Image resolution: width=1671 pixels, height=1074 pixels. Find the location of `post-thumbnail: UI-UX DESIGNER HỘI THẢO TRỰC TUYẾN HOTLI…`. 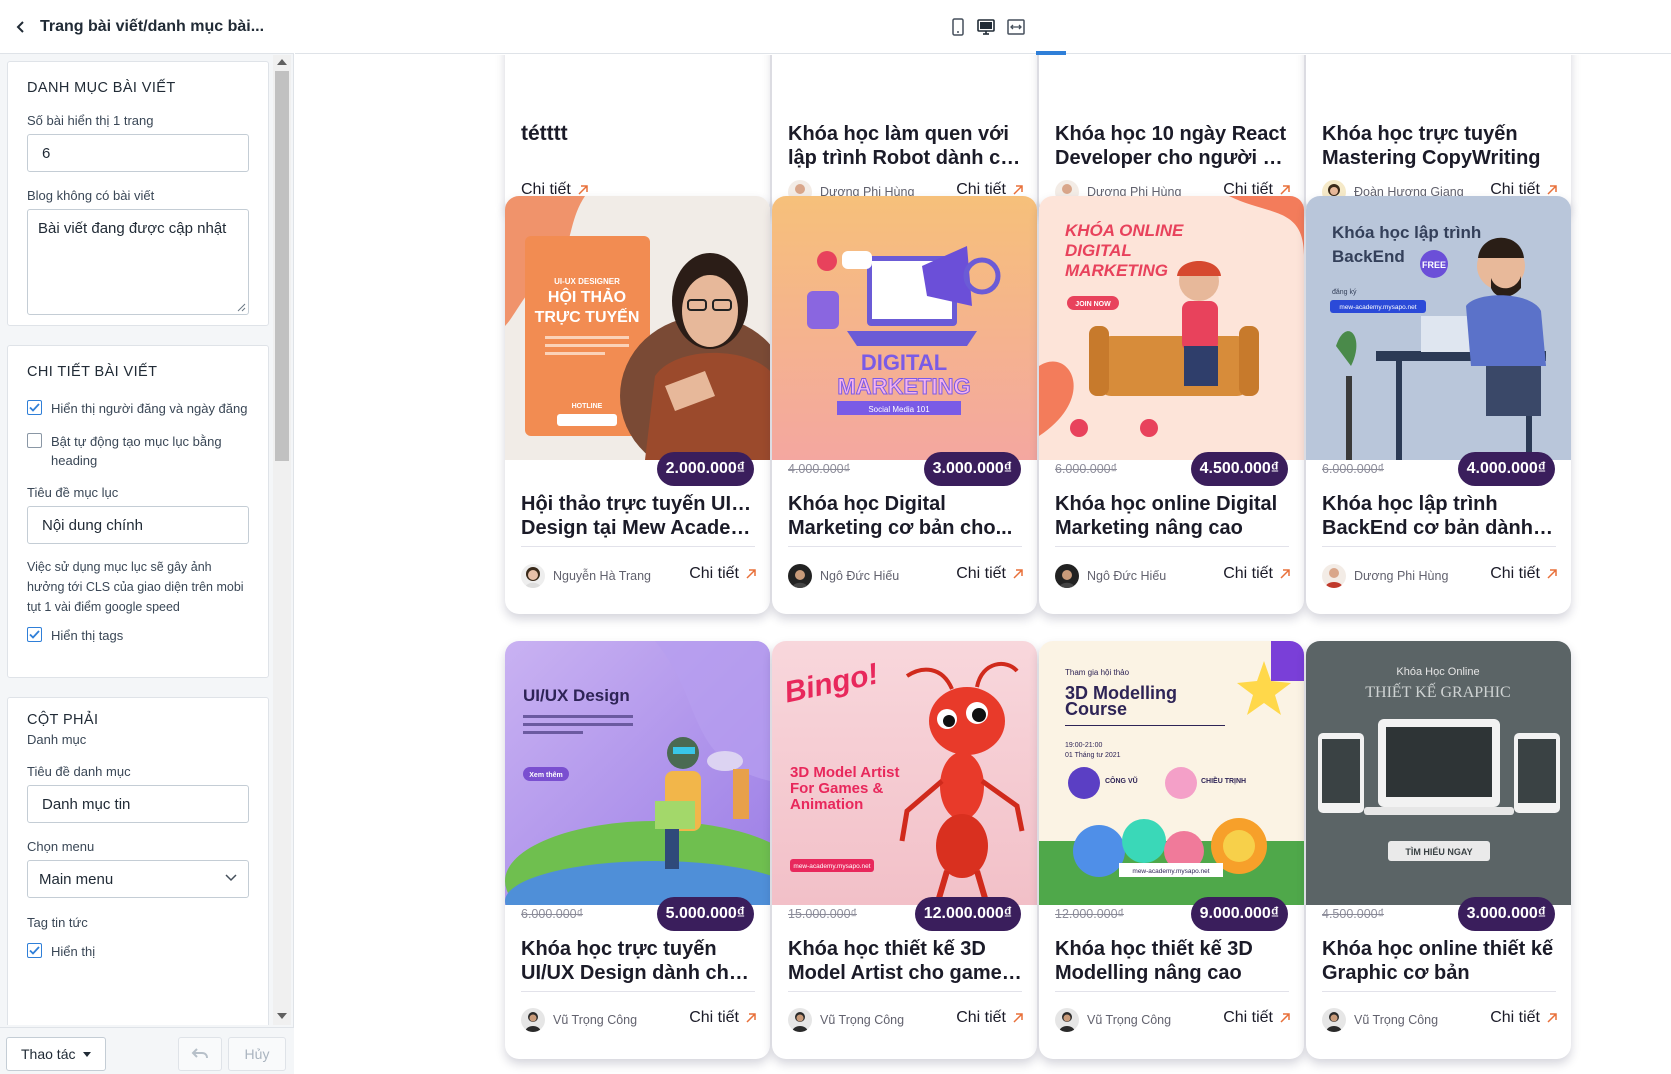

post-thumbnail: UI-UX DESIGNER HỘI THẢO TRỰC TUYẾN HOTLI… is located at coordinates (637, 328).